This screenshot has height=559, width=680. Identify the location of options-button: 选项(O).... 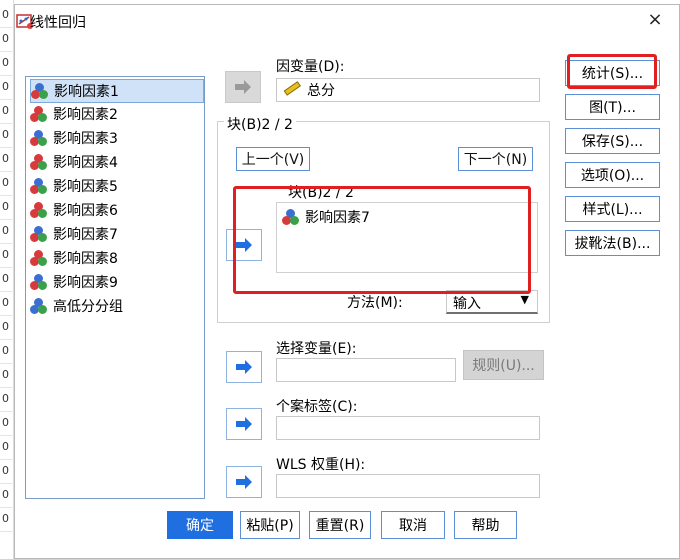
(612, 175).